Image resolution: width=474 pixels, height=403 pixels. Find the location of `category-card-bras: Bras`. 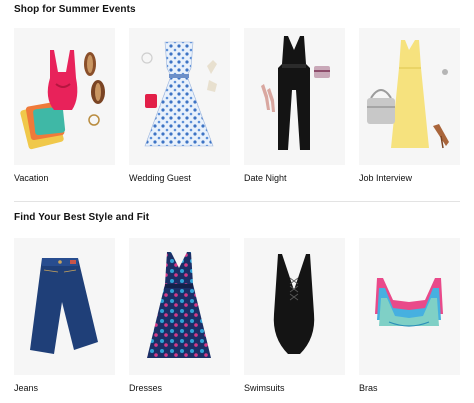

category-card-bras: Bras is located at coordinates (409, 315).